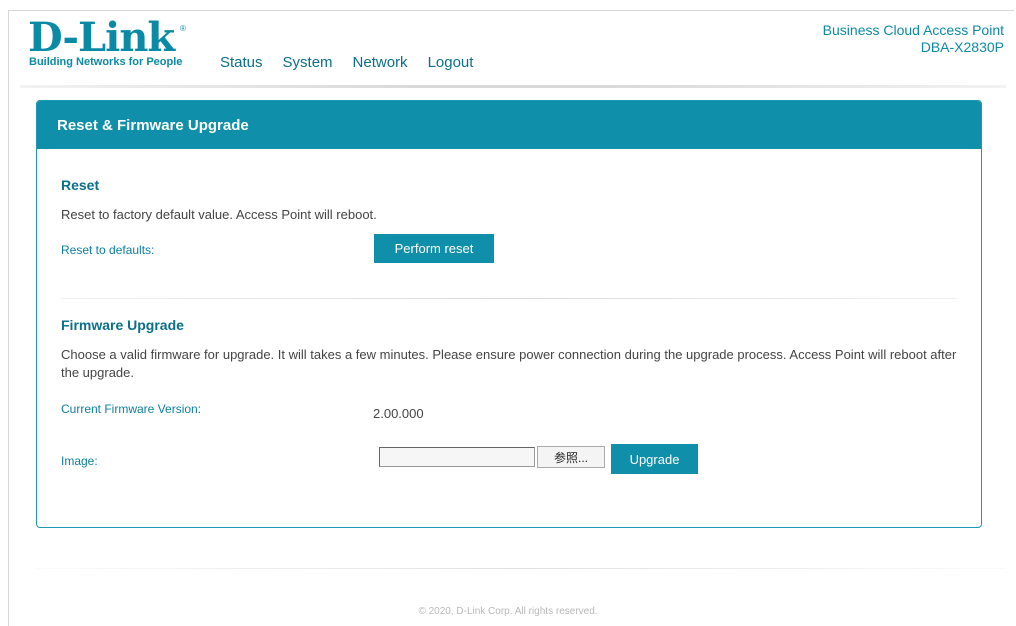 Image resolution: width=1016 pixels, height=626 pixels. I want to click on product-line: Business Cloud Access Point, so click(913, 30).